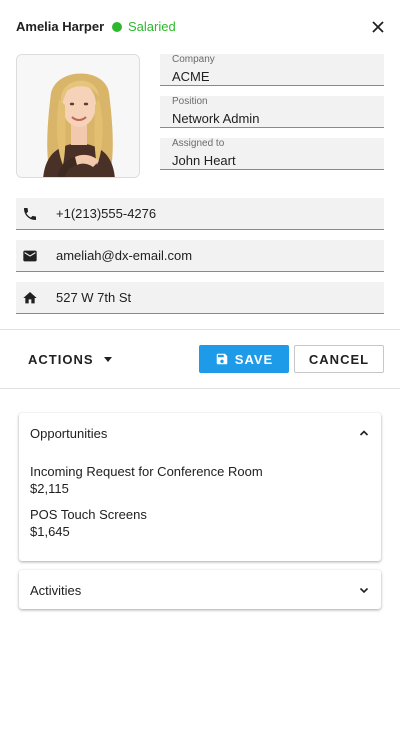  I want to click on cancel-button: CANCEL, so click(339, 359).